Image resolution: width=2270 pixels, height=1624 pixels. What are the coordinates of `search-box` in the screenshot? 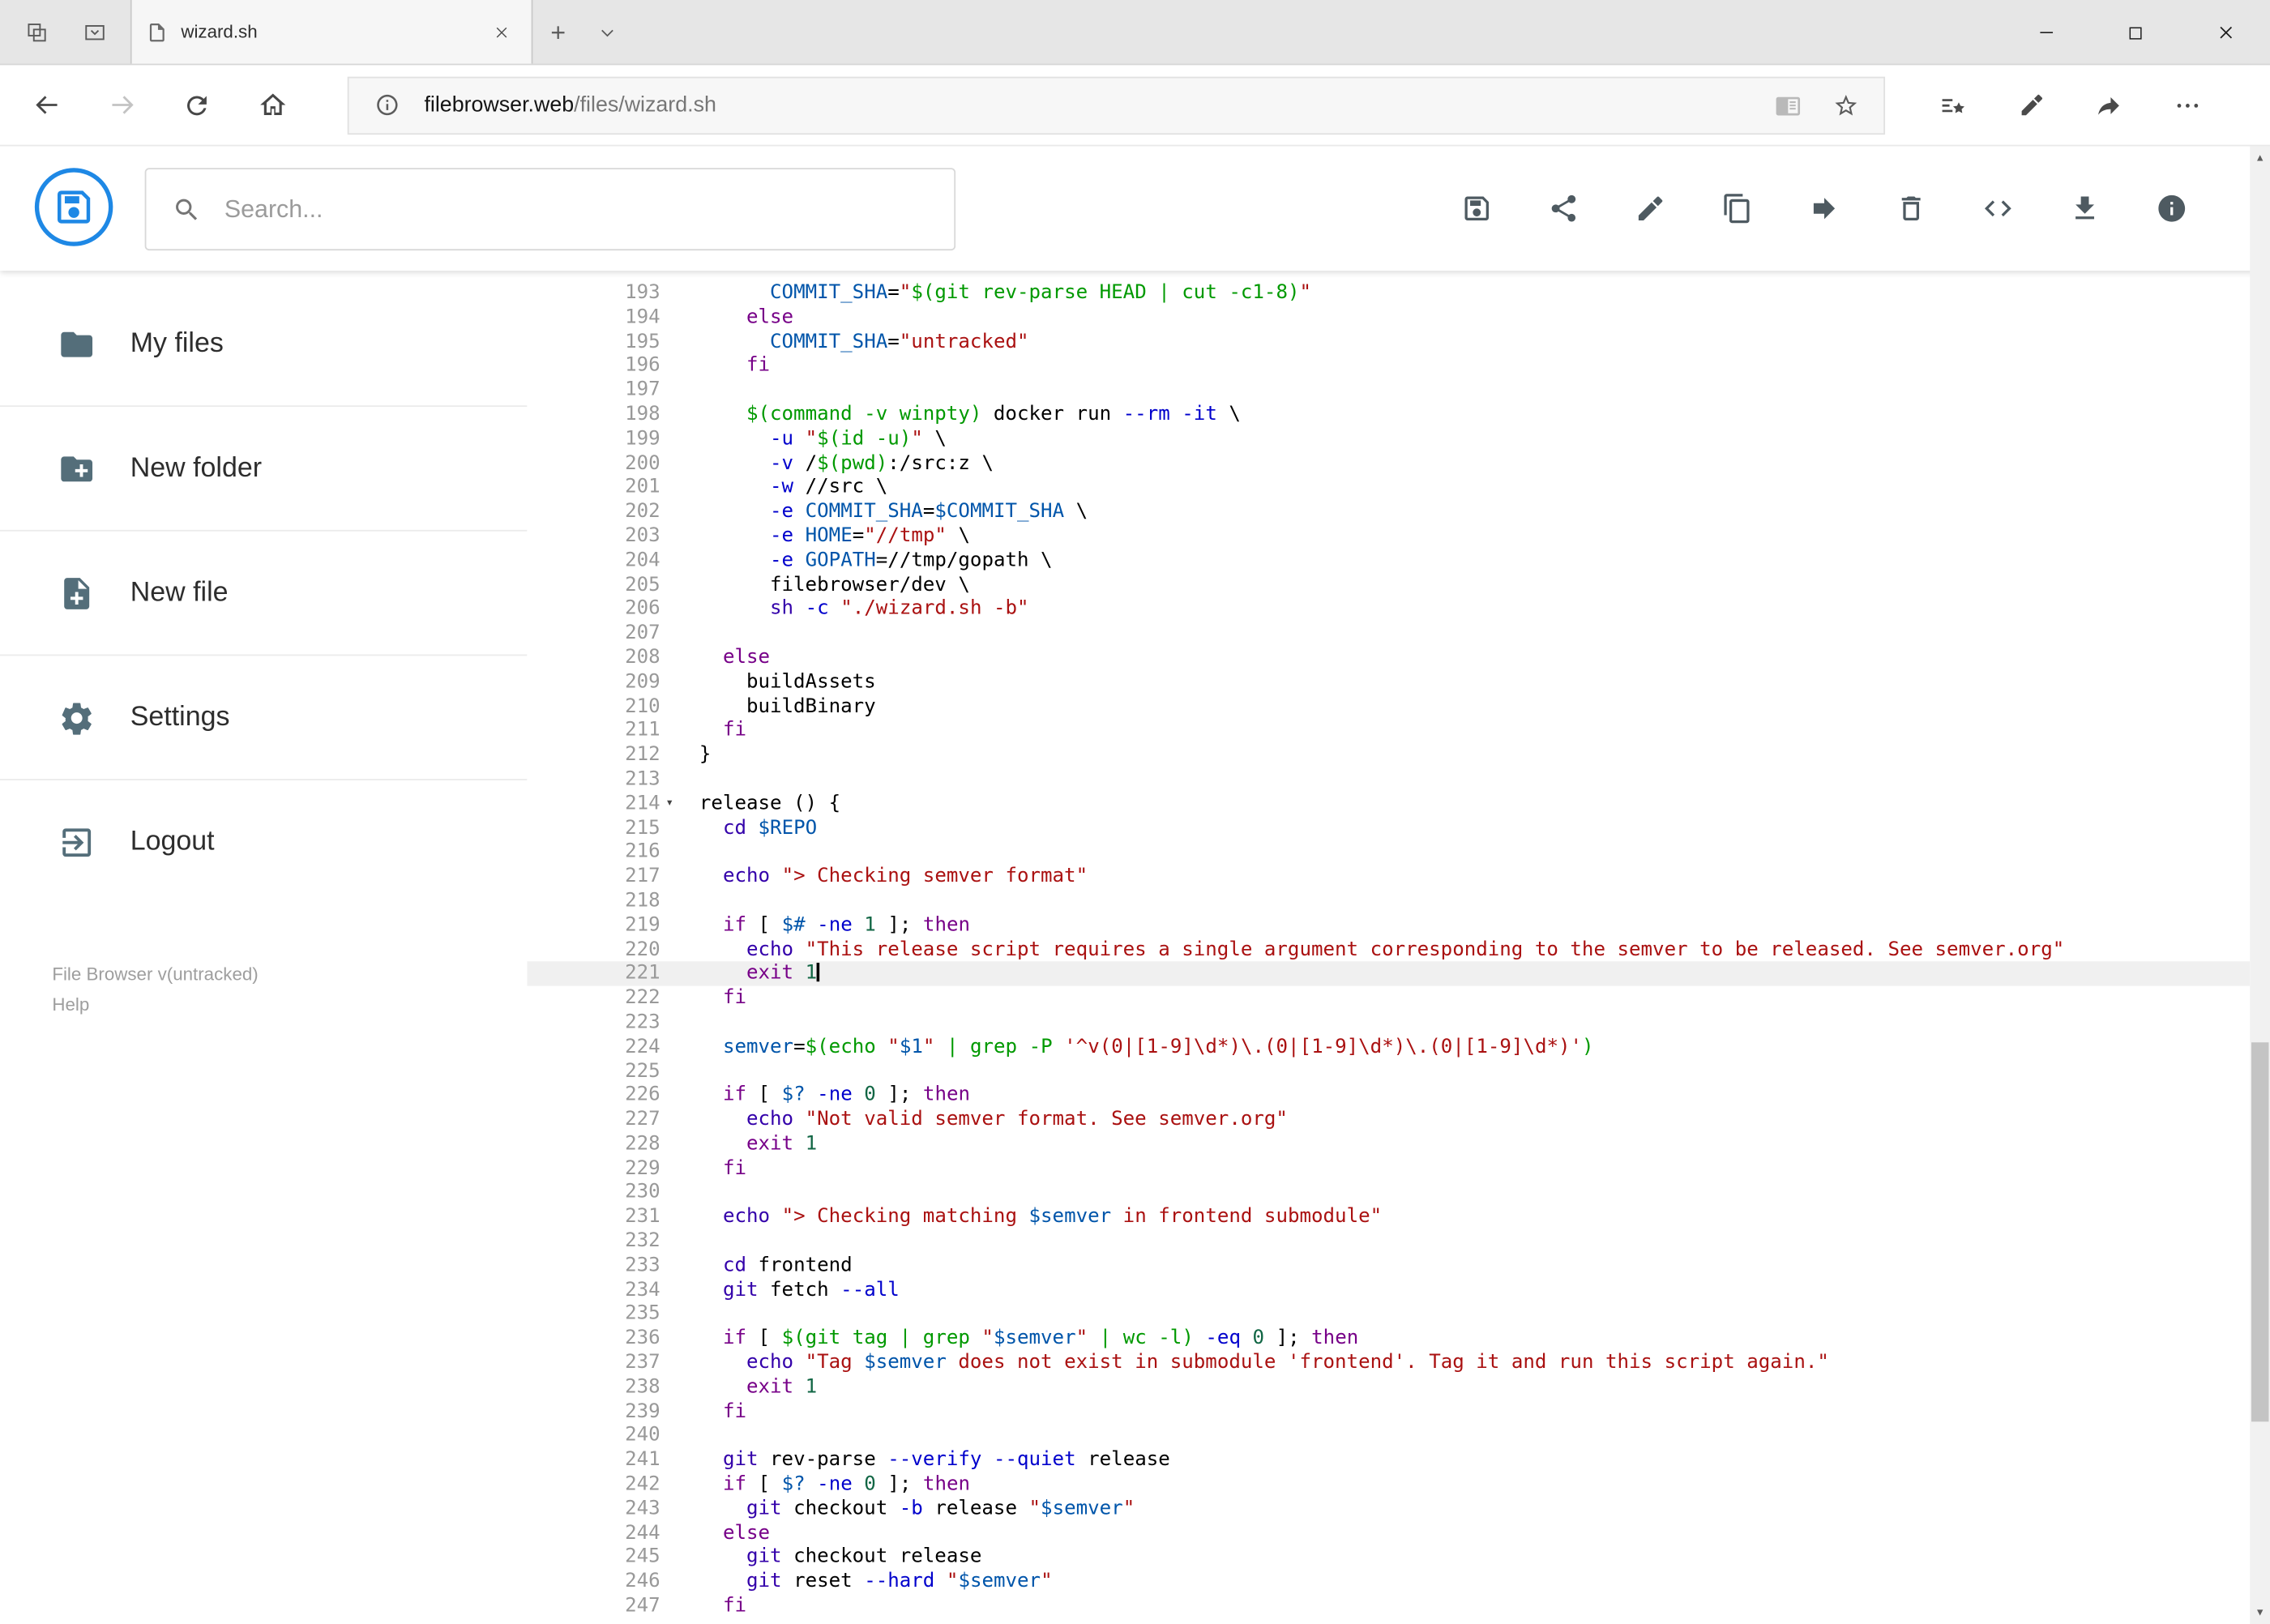 It's located at (550, 209).